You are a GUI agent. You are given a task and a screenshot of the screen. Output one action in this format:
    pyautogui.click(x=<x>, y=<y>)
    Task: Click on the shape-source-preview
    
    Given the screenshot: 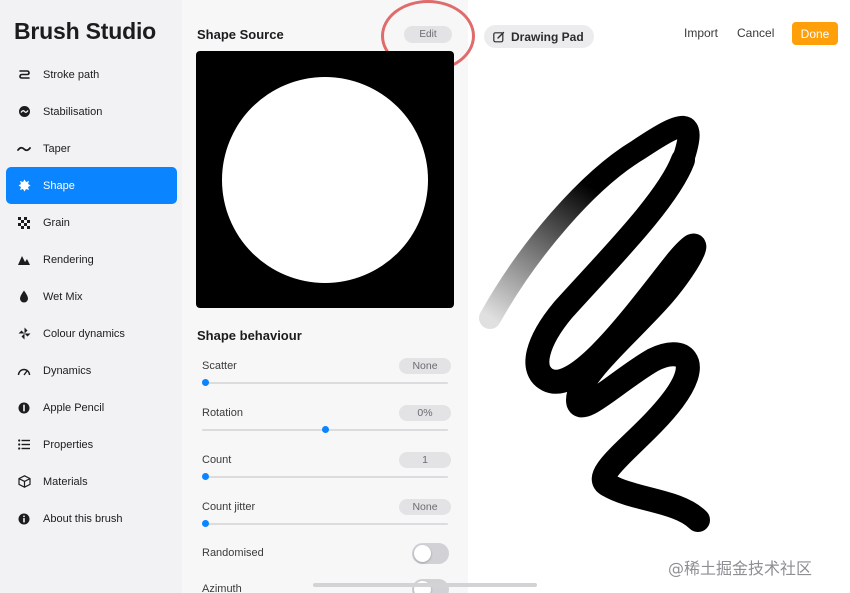 What is the action you would take?
    pyautogui.click(x=325, y=179)
    